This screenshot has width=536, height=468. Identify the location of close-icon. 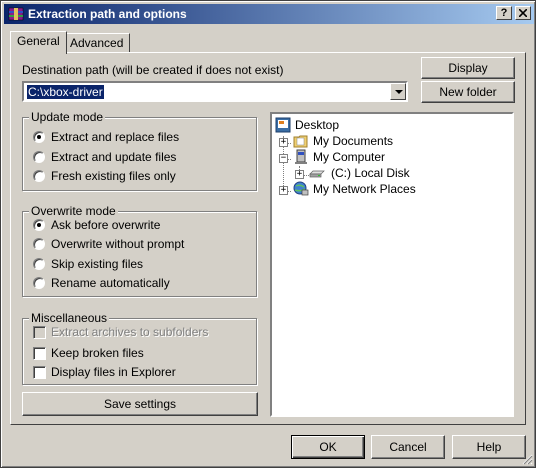
(523, 13).